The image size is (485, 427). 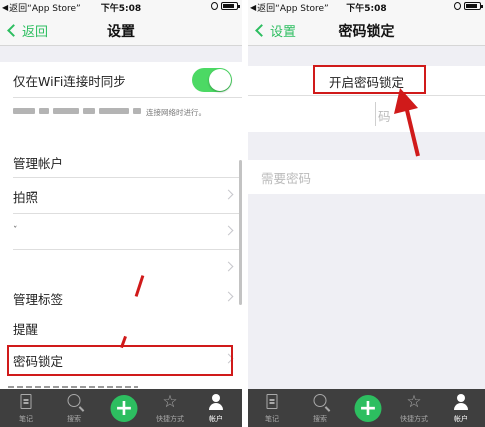 I want to click on reminders-label: 提醒, so click(x=26, y=329).